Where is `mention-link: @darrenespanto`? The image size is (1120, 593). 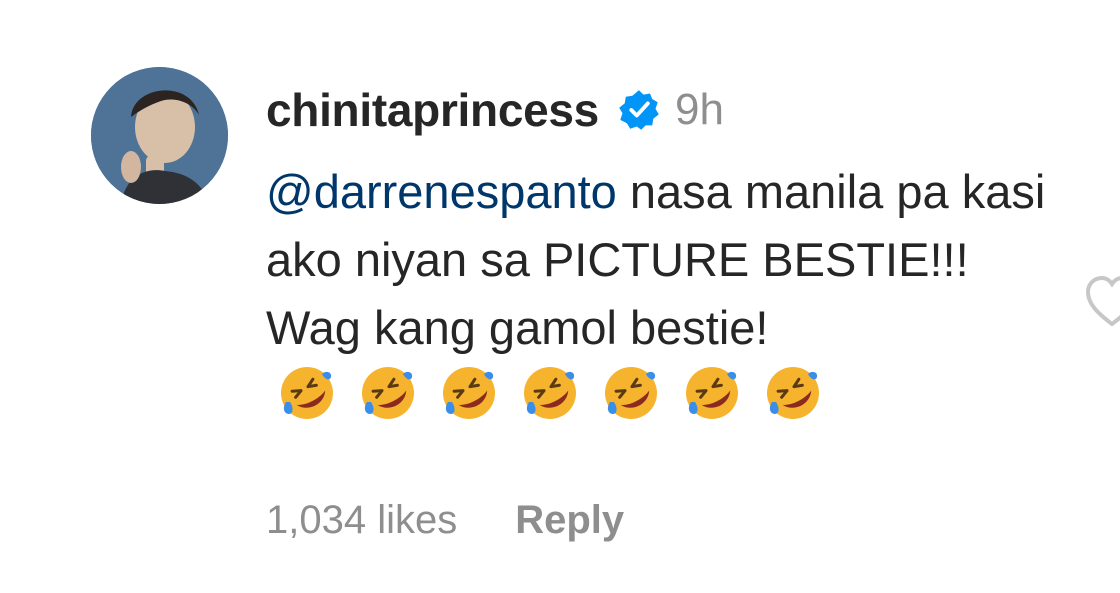 mention-link: @darrenespanto is located at coordinates (441, 191).